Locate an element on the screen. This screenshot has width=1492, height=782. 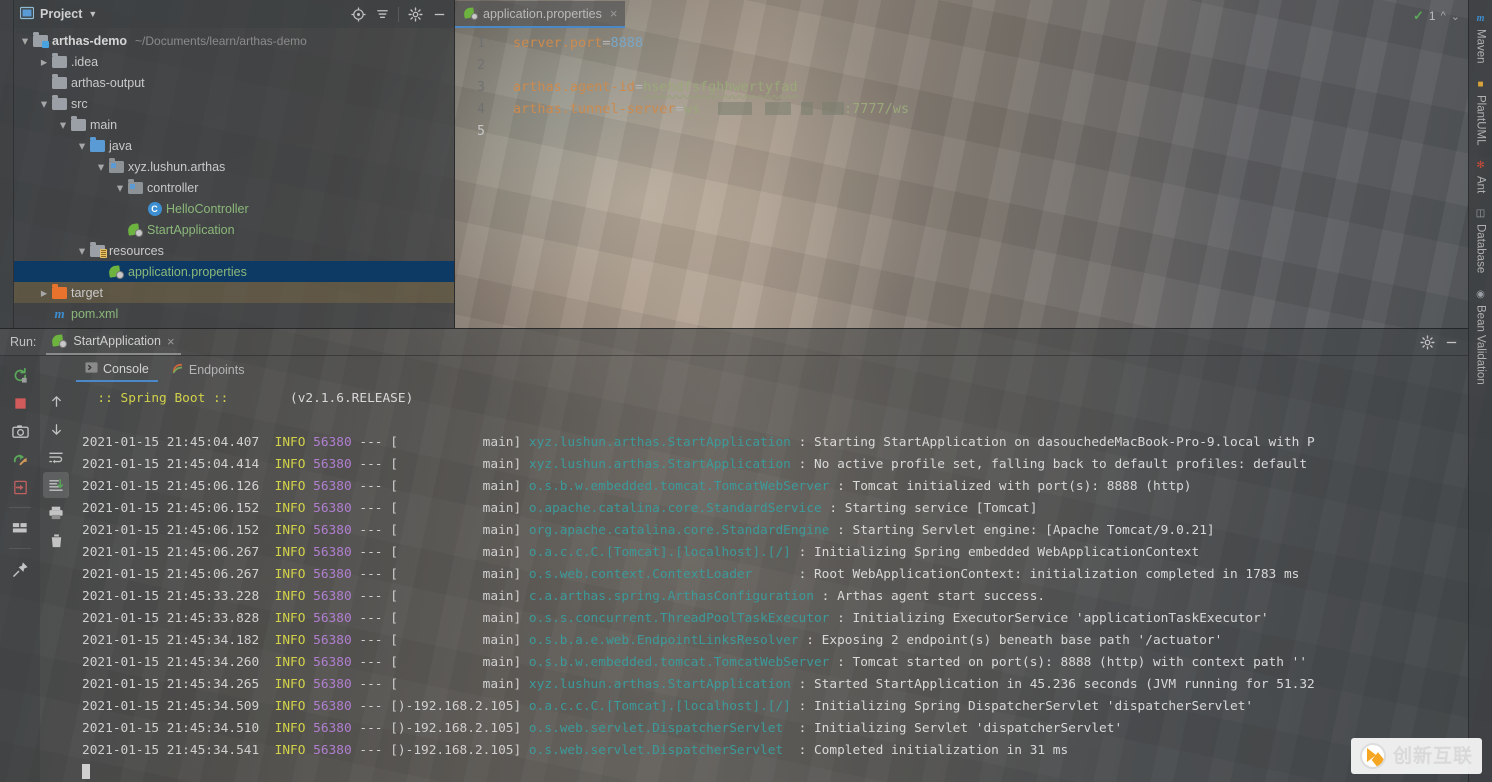
log-logger: o.a.c.c.C.[Tomcat].[localhost].[/] is located at coordinates (659, 552).